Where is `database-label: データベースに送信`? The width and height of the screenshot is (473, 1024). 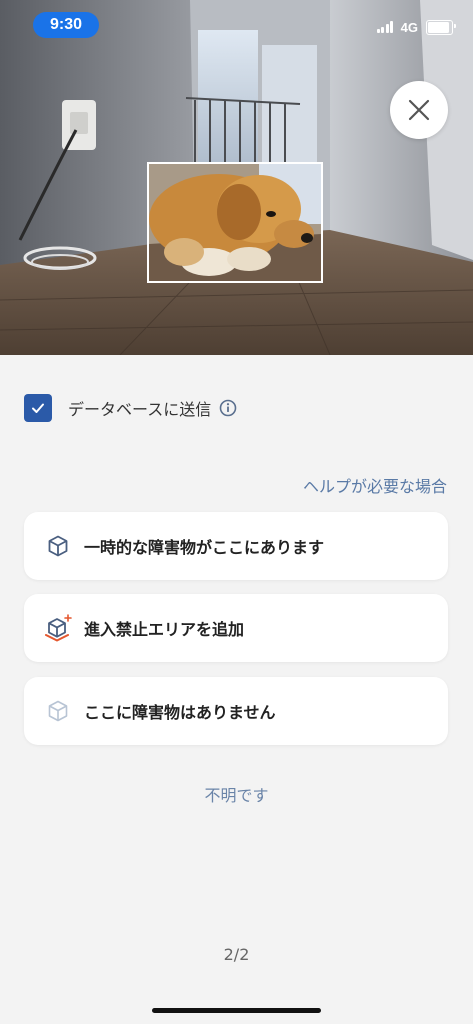 database-label: データベースに送信 is located at coordinates (140, 409).